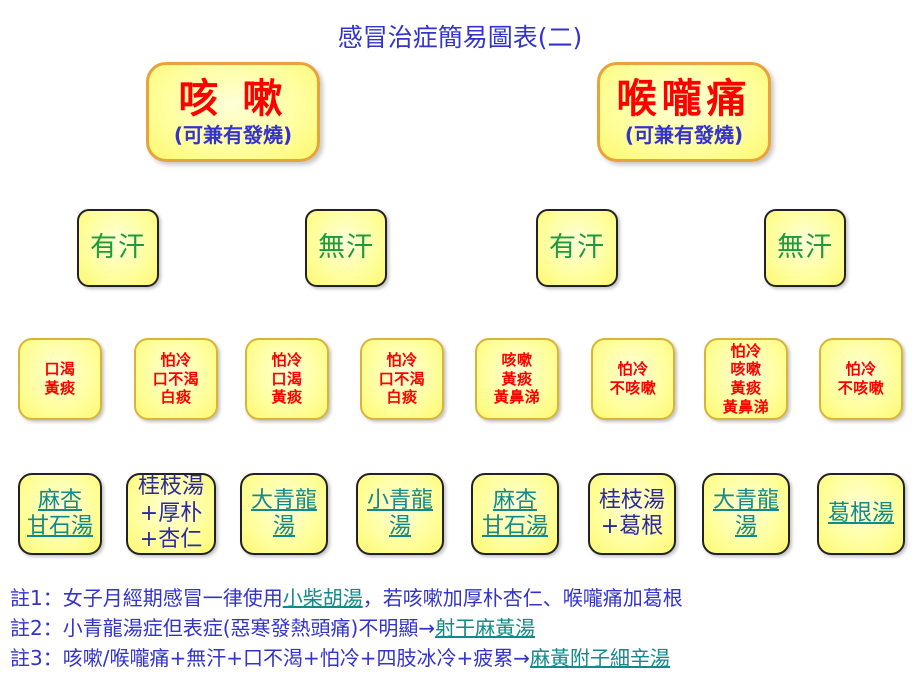 This screenshot has width=920, height=690. I want to click on symptom-card-7: 怕冷 咳嗽 黃痰 黃鼻涕, so click(746, 379).